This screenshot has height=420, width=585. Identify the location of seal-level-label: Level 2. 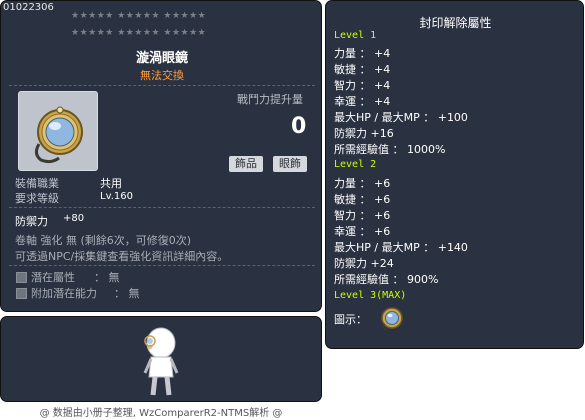
(355, 164).